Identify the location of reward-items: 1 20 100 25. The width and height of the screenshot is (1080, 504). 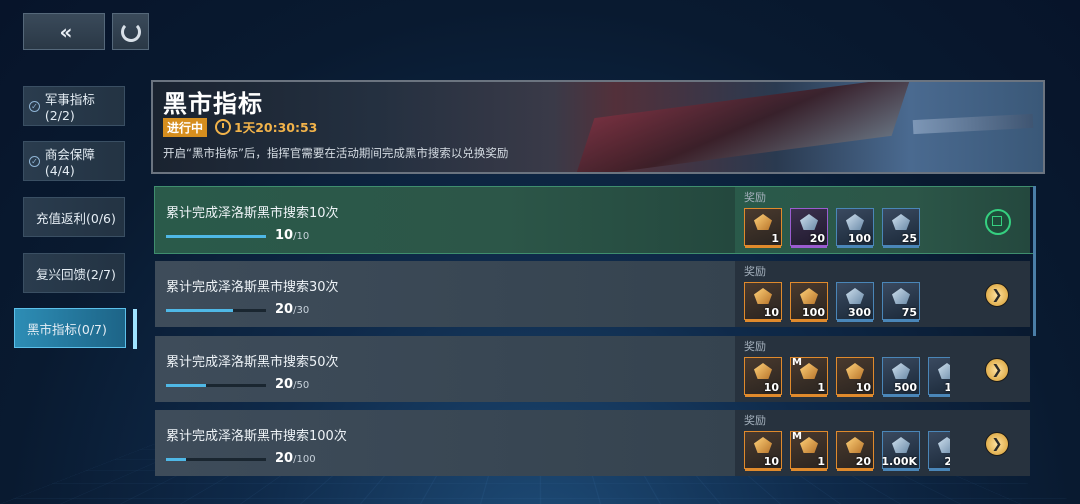
(847, 229).